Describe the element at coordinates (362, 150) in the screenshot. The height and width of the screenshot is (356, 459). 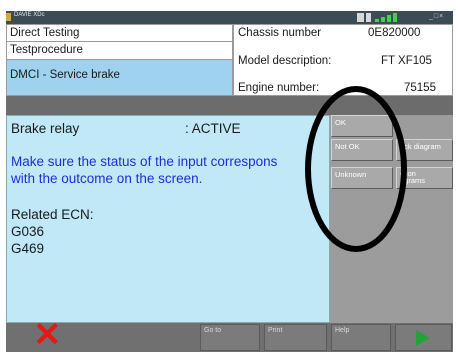
I see `not-ok-button: Not OK` at that location.